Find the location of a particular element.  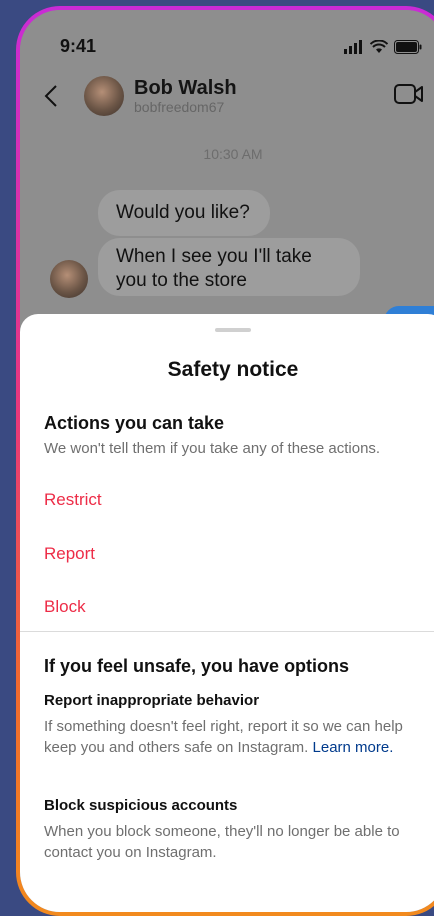

sheet-title: Safety notice is located at coordinates (233, 369).